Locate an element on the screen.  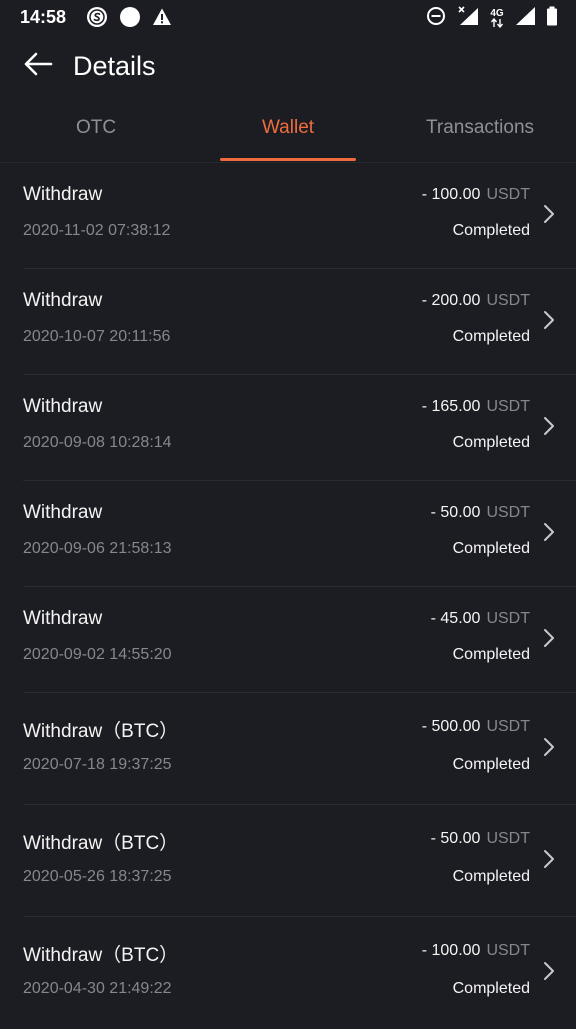
wifi-no-signal-icon is located at coordinates (468, 18).